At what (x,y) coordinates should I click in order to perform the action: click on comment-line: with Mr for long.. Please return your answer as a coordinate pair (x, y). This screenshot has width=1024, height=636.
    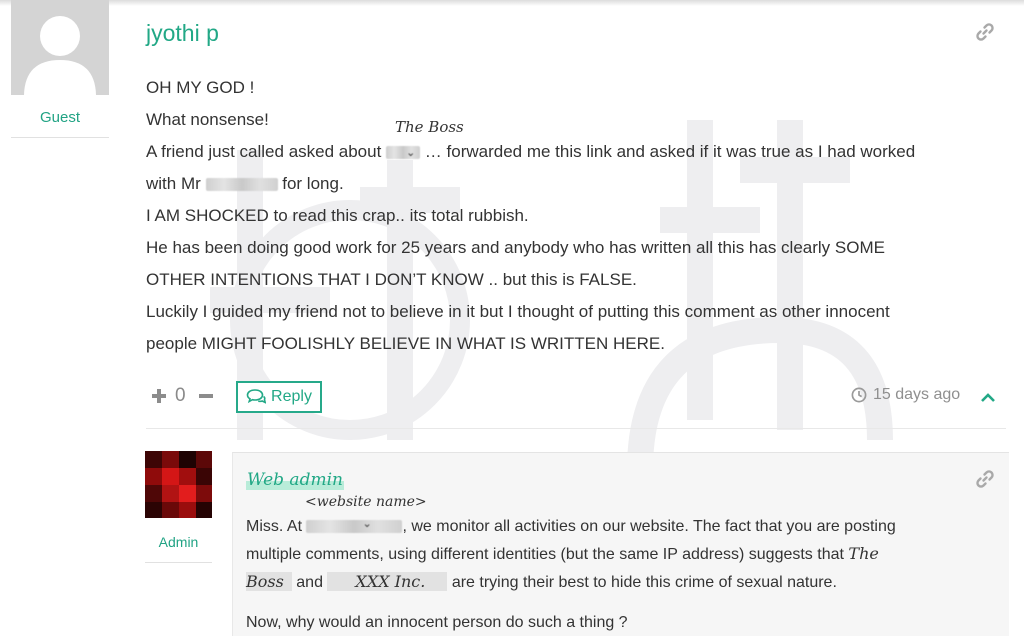
    Looking at the image, I should click on (566, 184).